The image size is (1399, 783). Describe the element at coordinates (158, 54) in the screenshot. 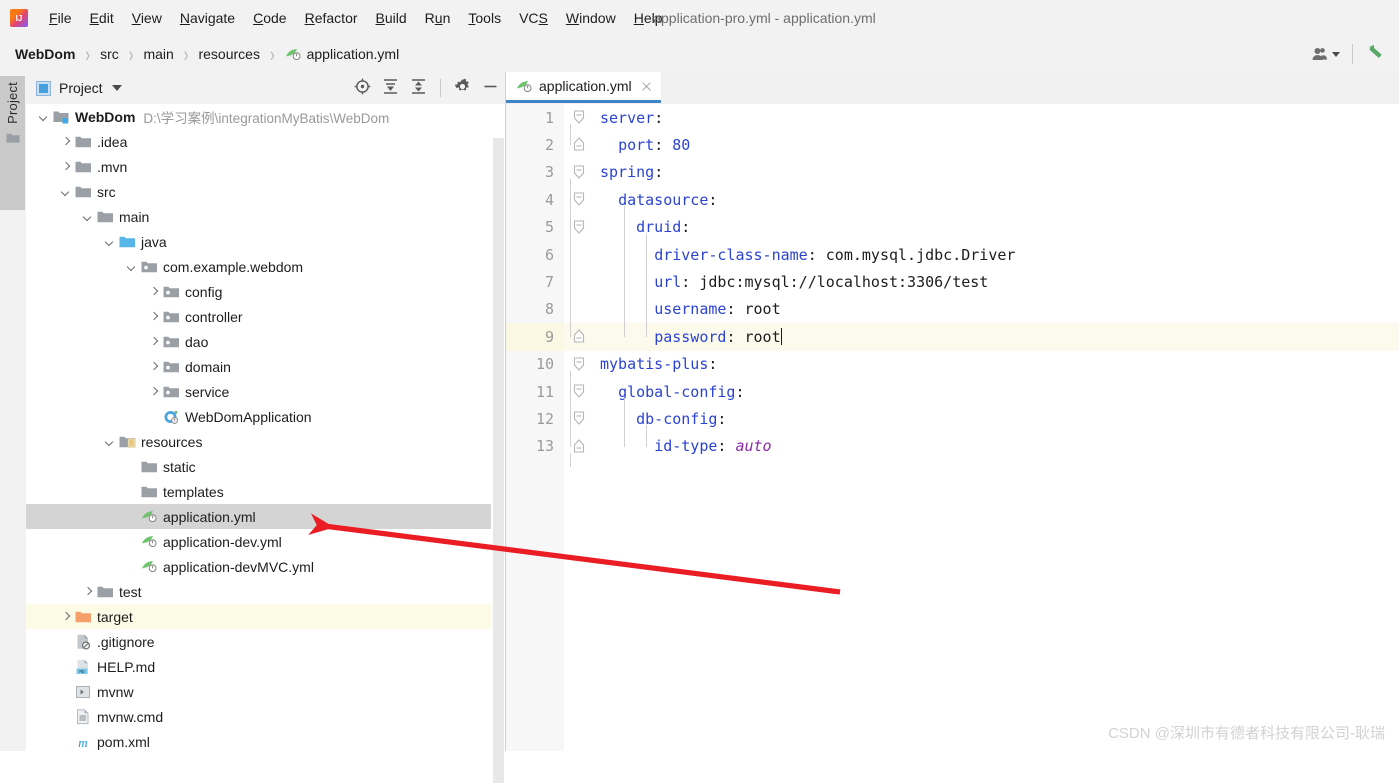

I see `breadcrumb-item-main: main` at that location.